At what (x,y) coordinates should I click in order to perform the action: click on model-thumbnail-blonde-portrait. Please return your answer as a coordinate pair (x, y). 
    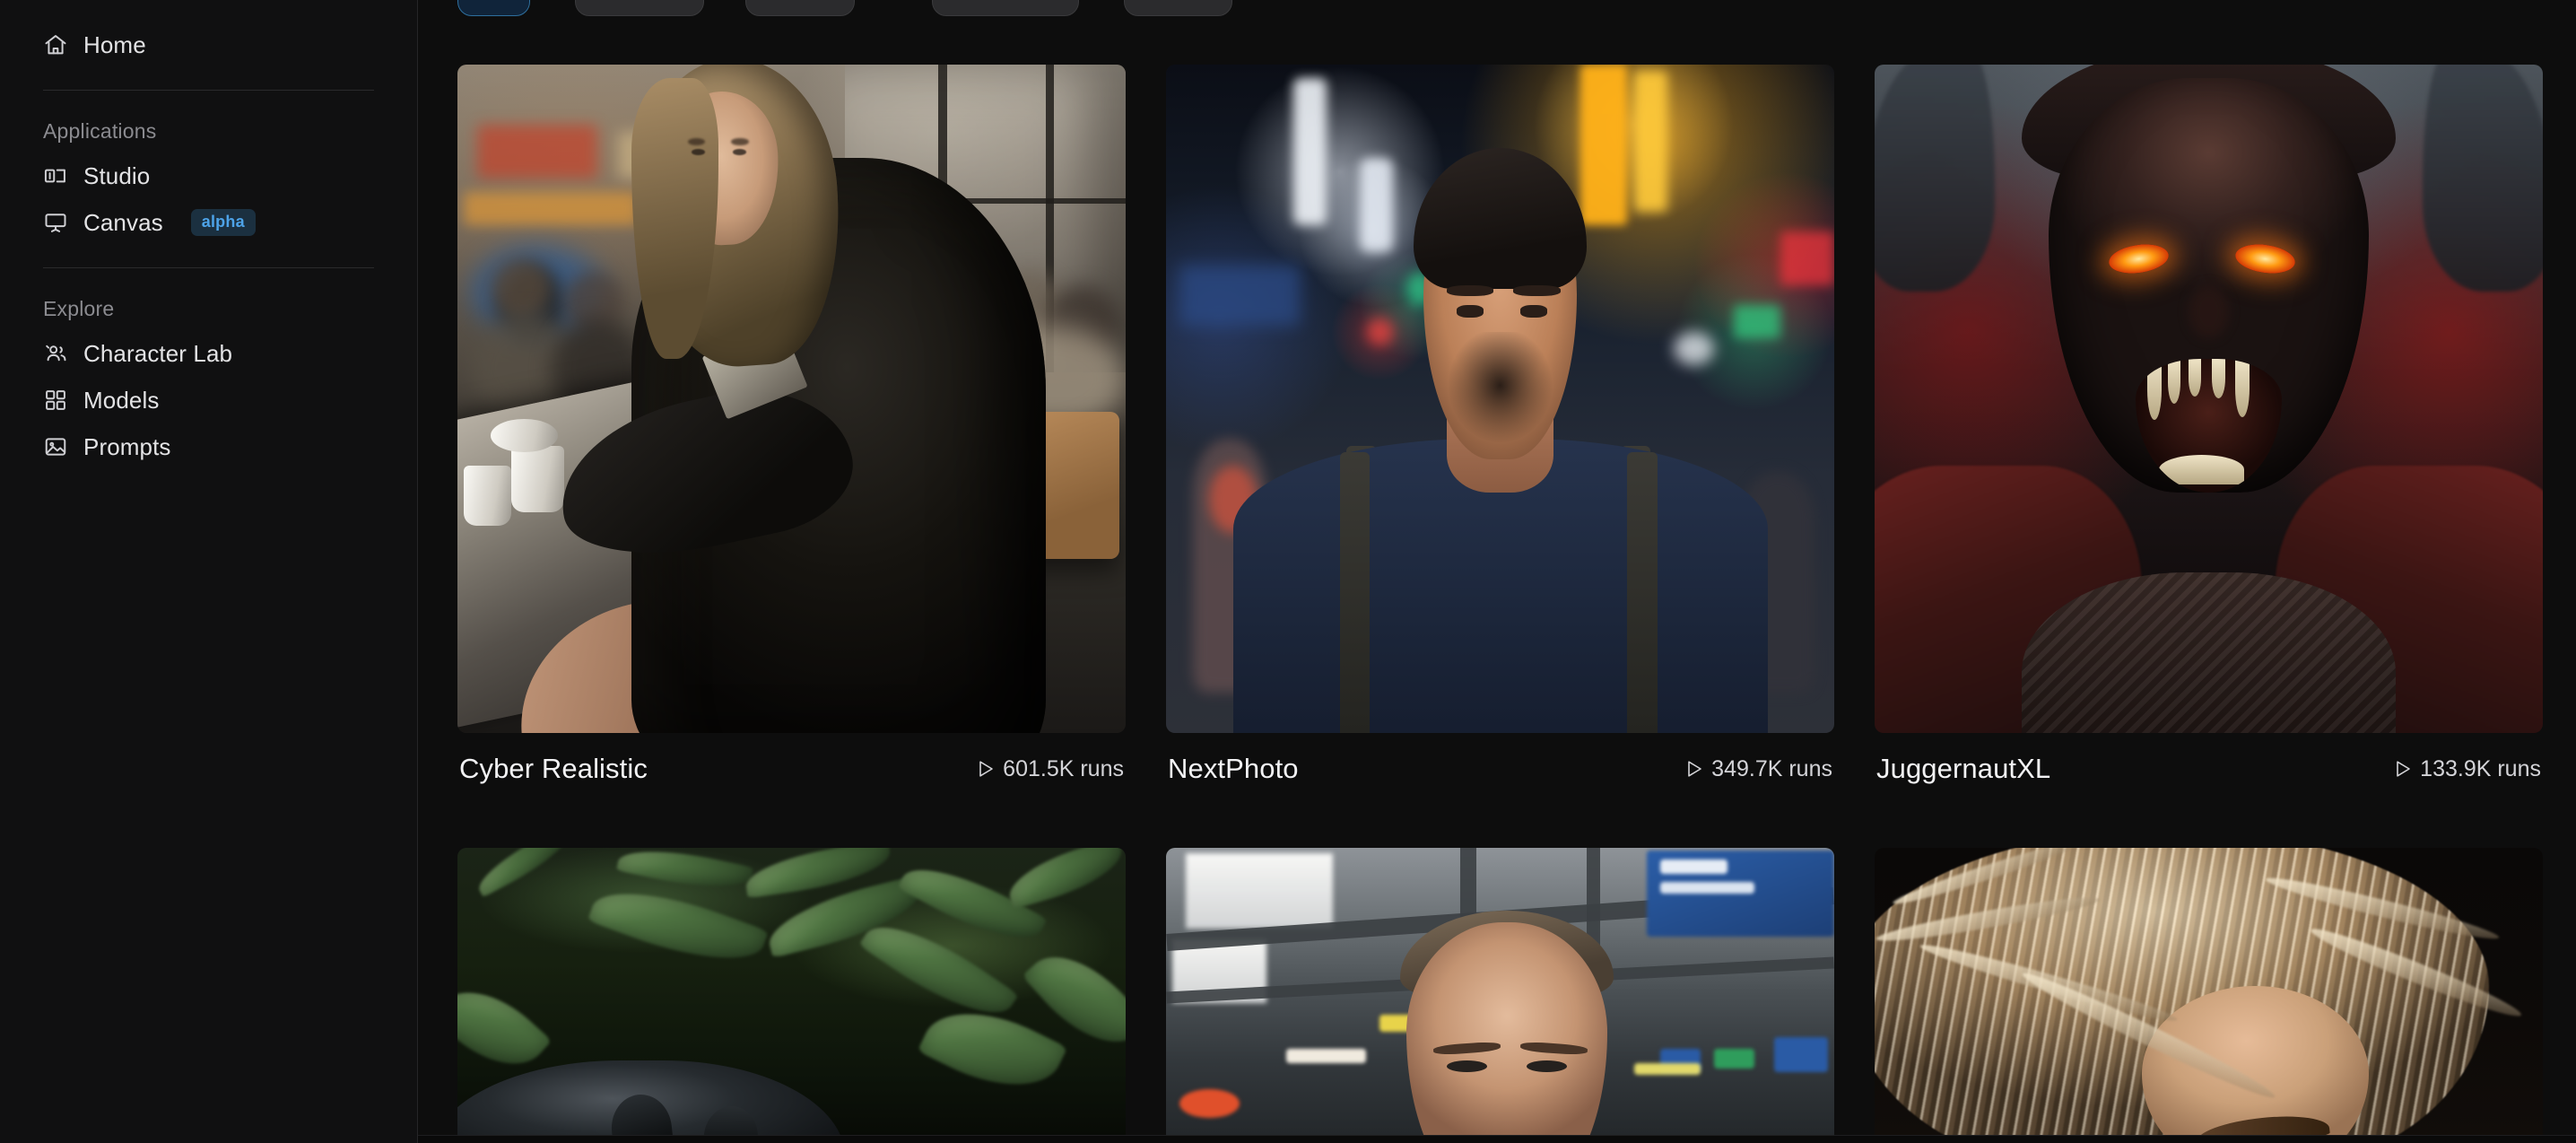
    Looking at the image, I should click on (2209, 991).